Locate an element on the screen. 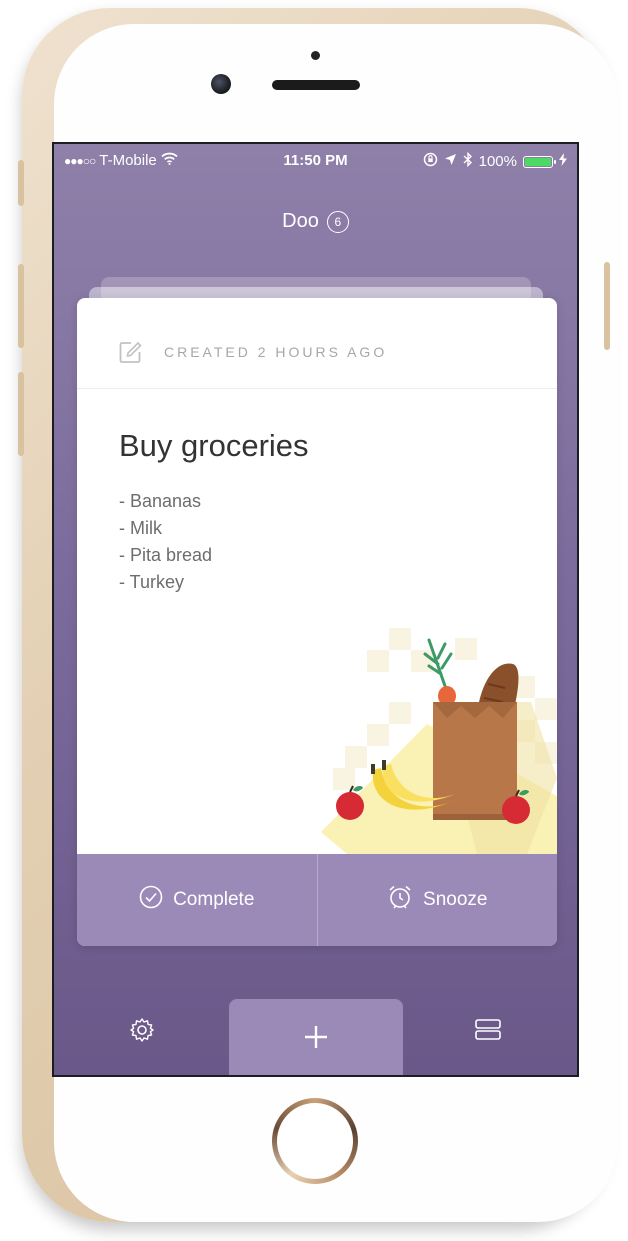 The image size is (628, 1241). power-button is located at coordinates (607, 306).